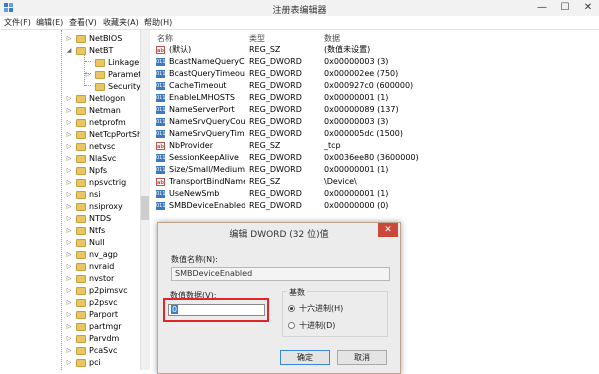 Image resolution: width=599 pixels, height=374 pixels. Describe the element at coordinates (371, 157) in the screenshot. I see `value-data-cell: 0x0036ee80 (3600000)` at that location.